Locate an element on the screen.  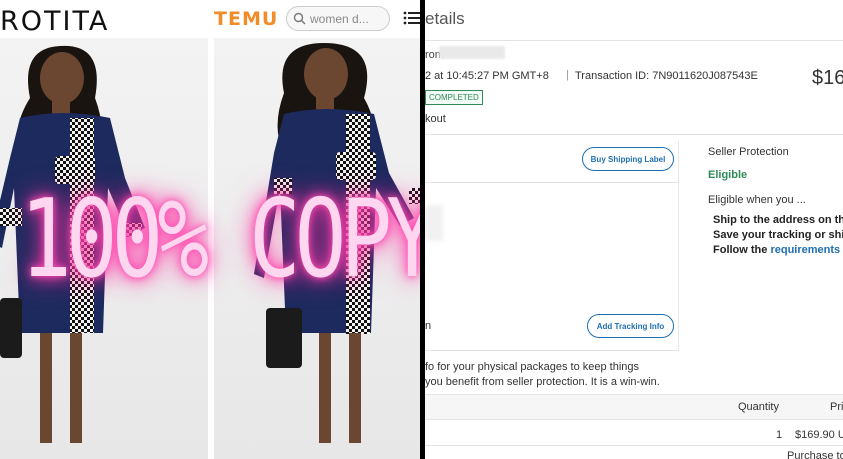
purchase-total-label: Purchase to is located at coordinates (815, 454).